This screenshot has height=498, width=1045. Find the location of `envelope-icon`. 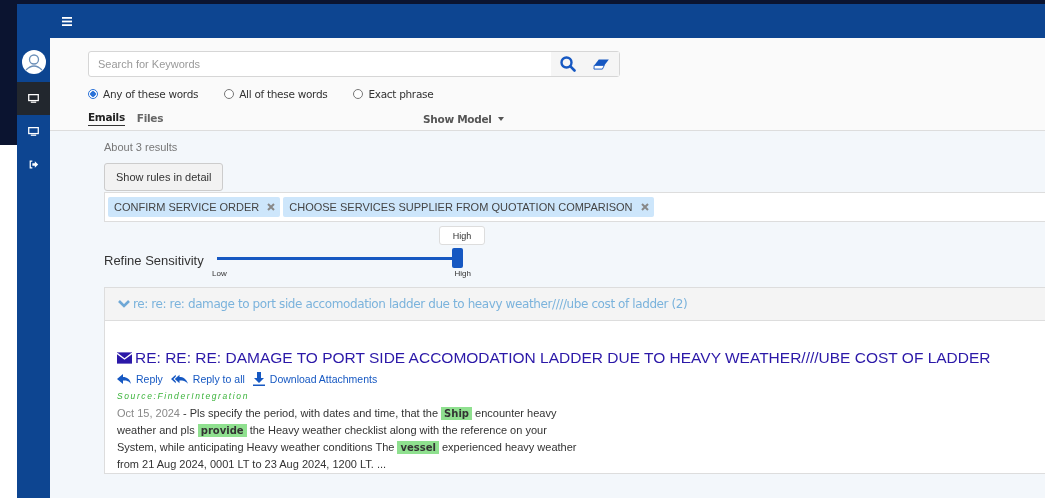

envelope-icon is located at coordinates (124, 358).